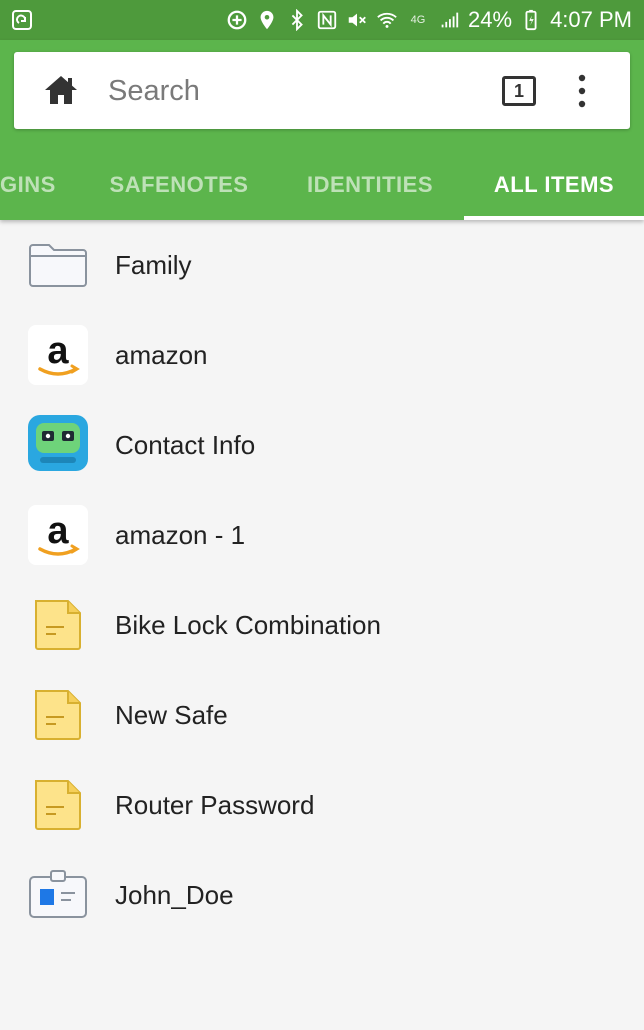 The image size is (644, 1030). What do you see at coordinates (418, 20) in the screenshot?
I see `network-type-icon: 4G` at bounding box center [418, 20].